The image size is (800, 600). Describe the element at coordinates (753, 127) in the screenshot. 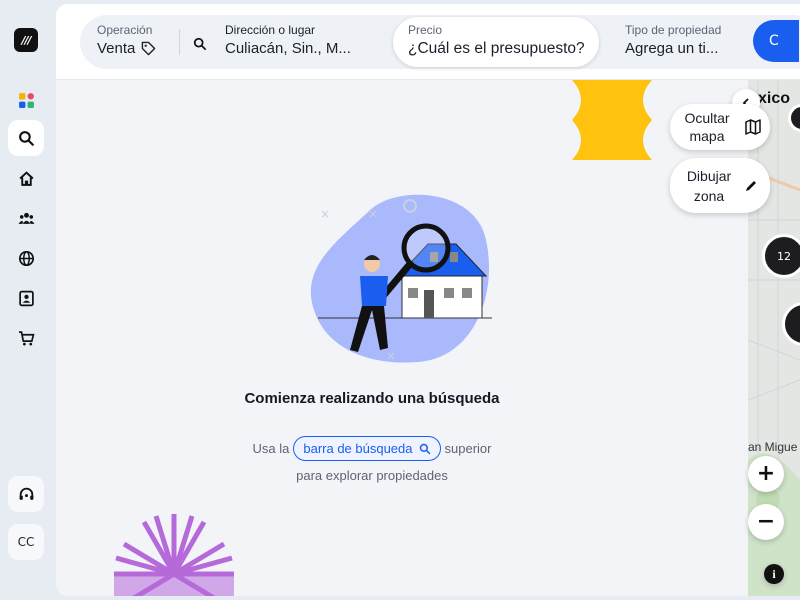

I see `map-icon` at that location.